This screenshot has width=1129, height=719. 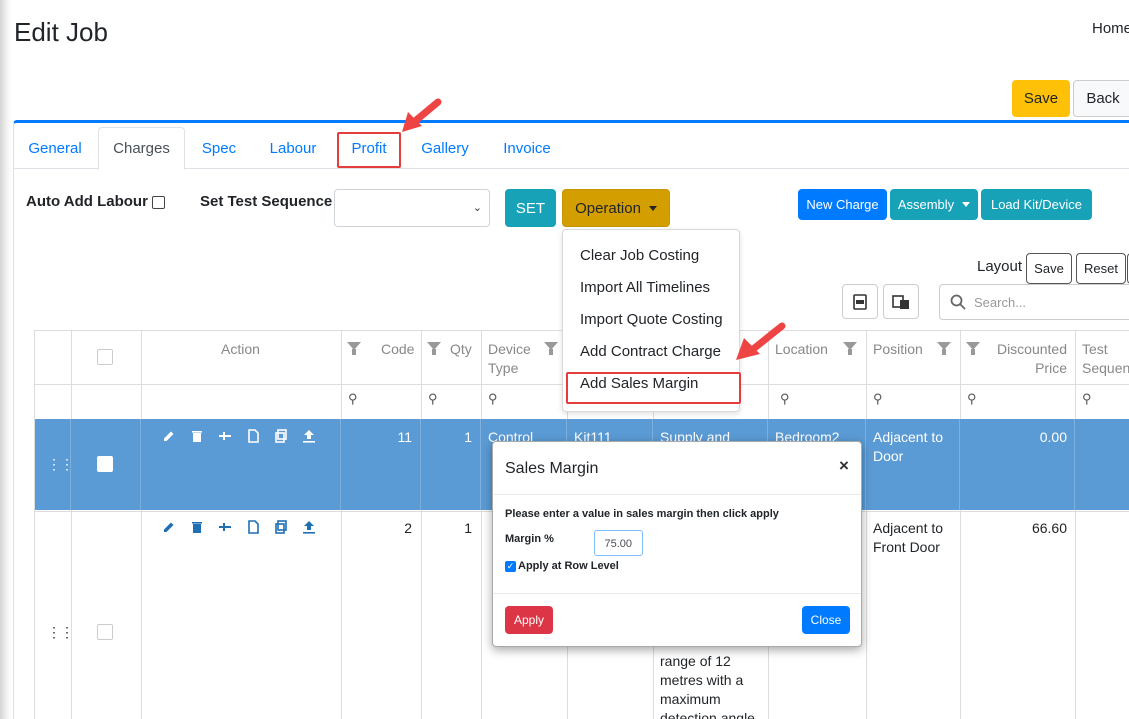 What do you see at coordinates (690, 699) in the screenshot?
I see `cell-description-line: maximum` at bounding box center [690, 699].